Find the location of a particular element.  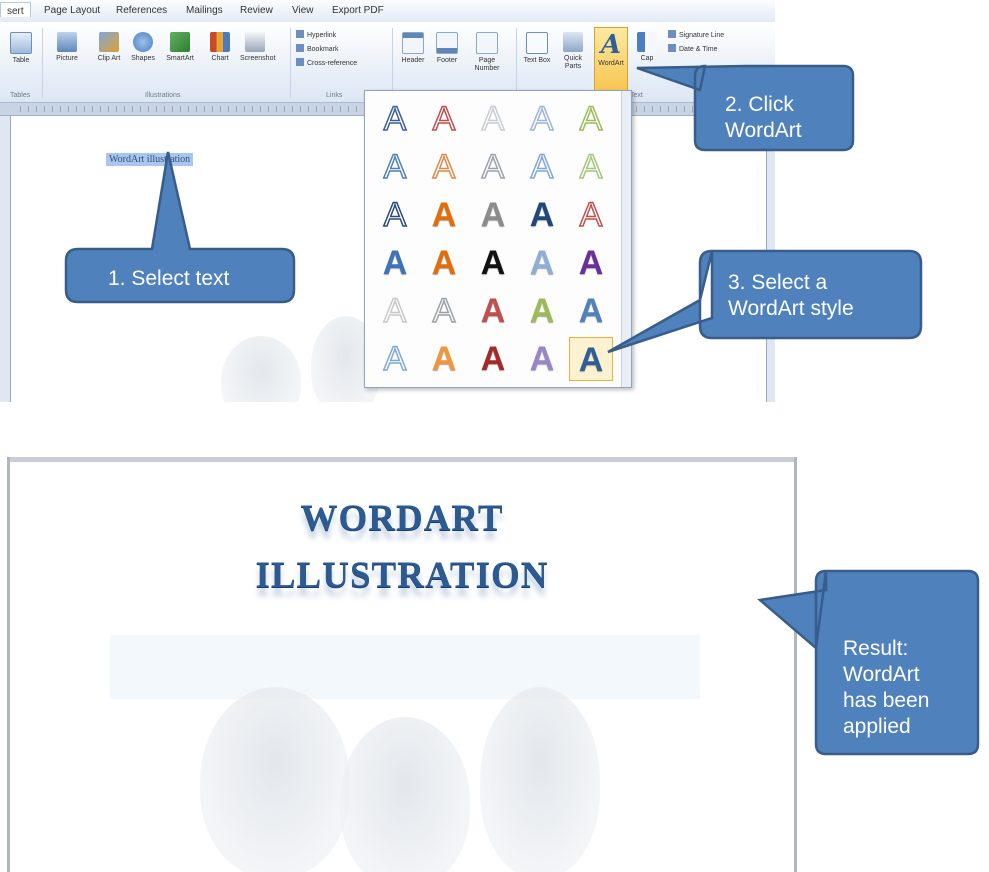

callout-result-line4: applied is located at coordinates (877, 726).